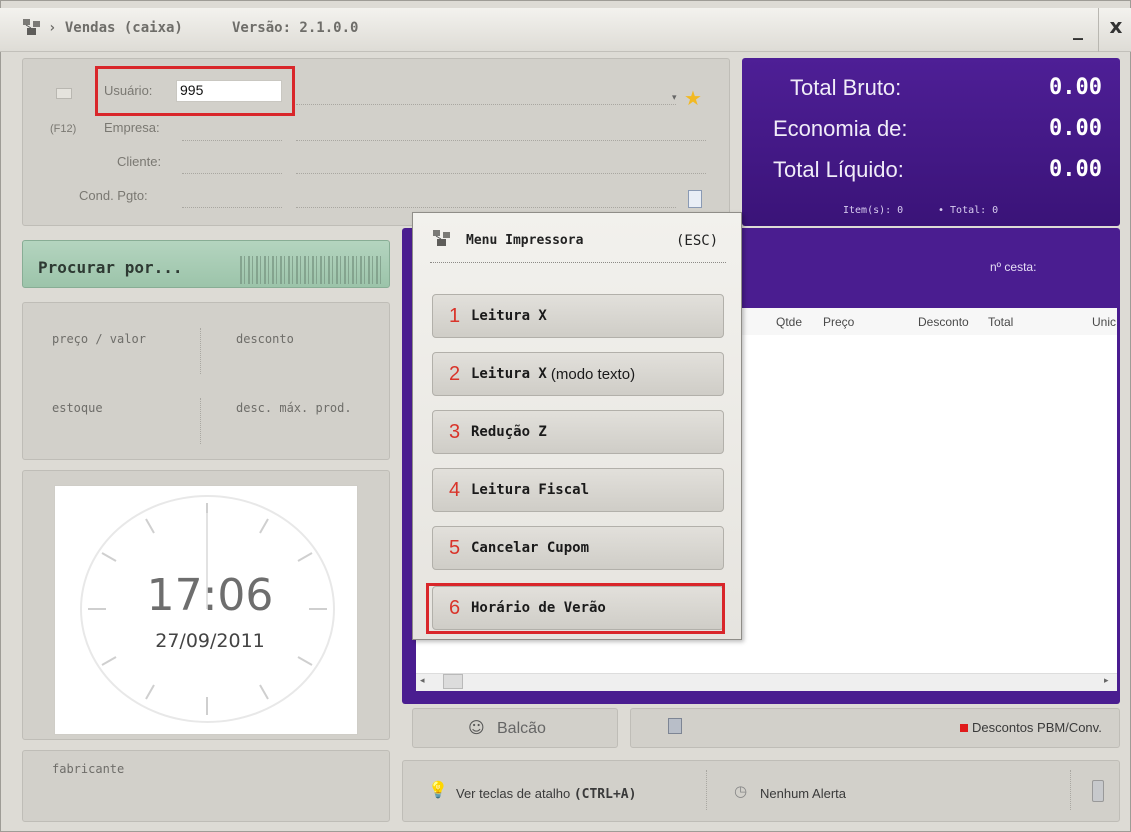 This screenshot has height=832, width=1131. I want to click on desconto-label: desconto, so click(265, 339).